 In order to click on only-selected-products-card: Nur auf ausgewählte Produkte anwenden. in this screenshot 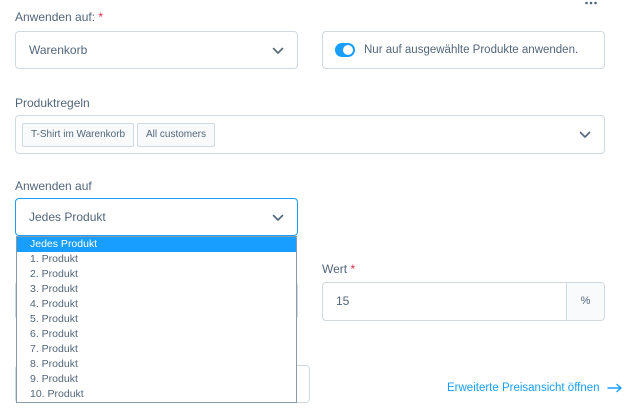, I will do `click(463, 50)`.